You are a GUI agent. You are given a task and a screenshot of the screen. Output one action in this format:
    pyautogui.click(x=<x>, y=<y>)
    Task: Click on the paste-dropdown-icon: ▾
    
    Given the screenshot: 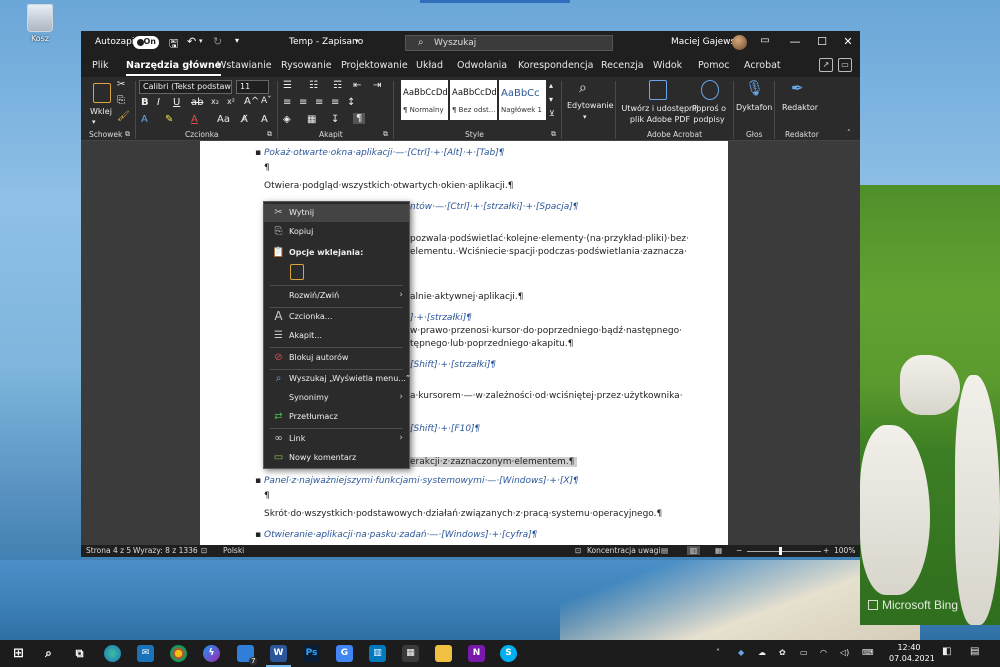 What is the action you would take?
    pyautogui.click(x=94, y=122)
    